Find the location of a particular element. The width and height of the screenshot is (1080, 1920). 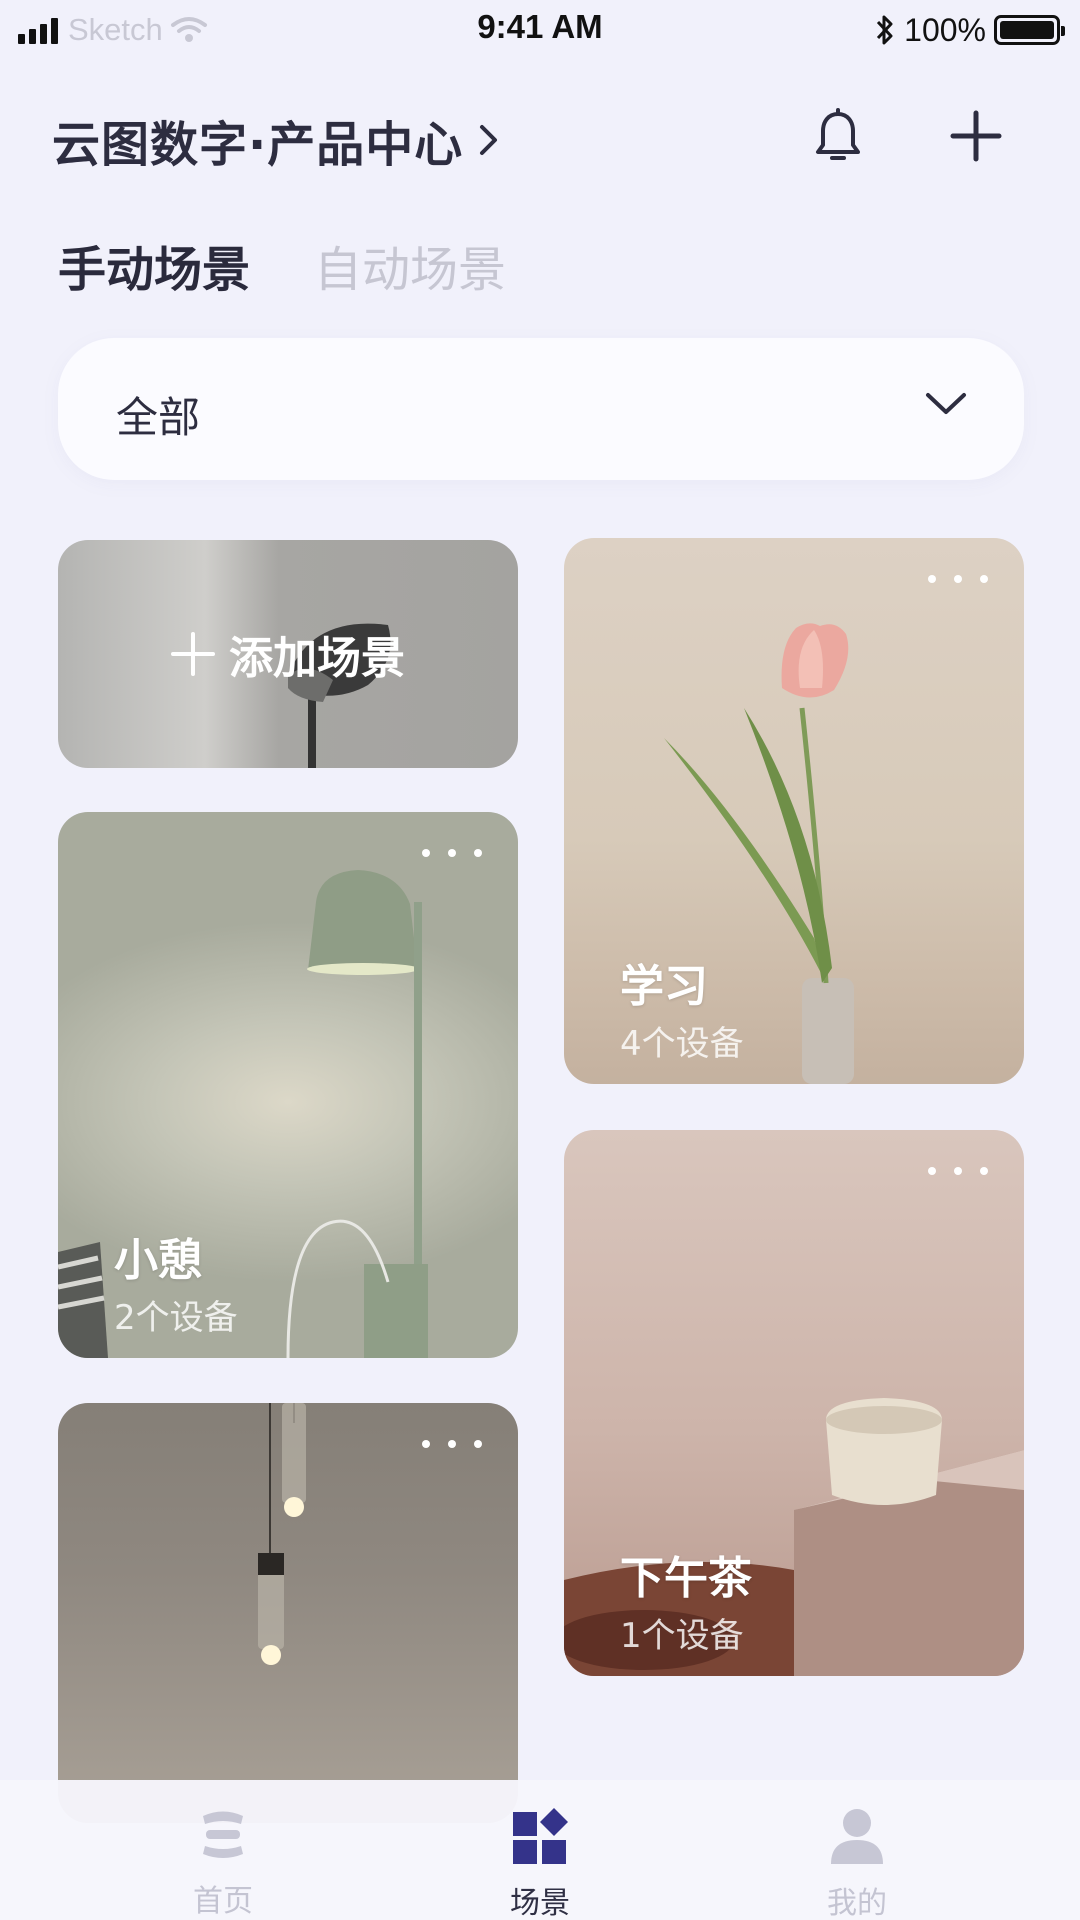

scene-card-pendant is located at coordinates (288, 1613).